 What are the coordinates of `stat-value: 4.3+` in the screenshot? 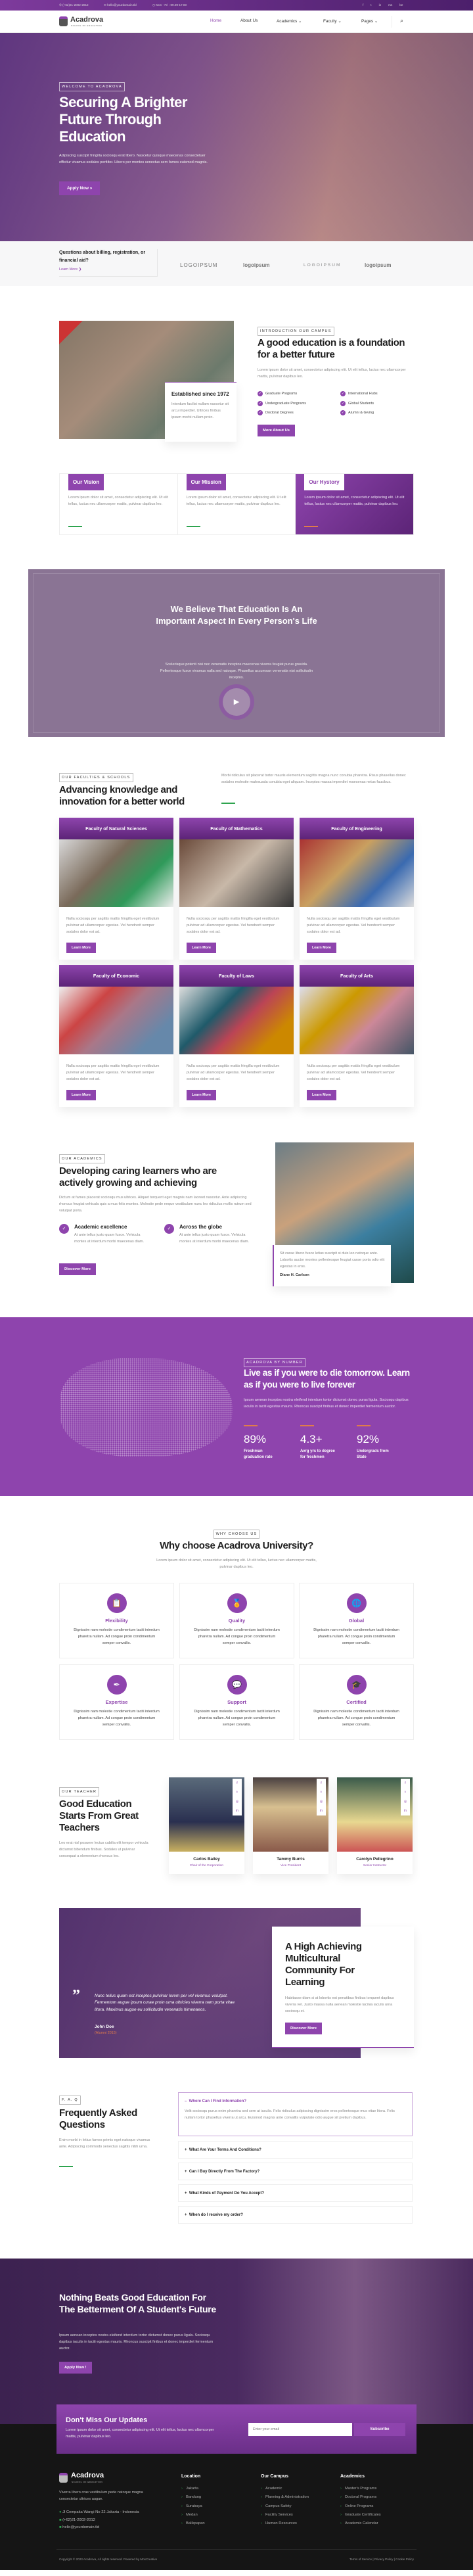 It's located at (311, 1439).